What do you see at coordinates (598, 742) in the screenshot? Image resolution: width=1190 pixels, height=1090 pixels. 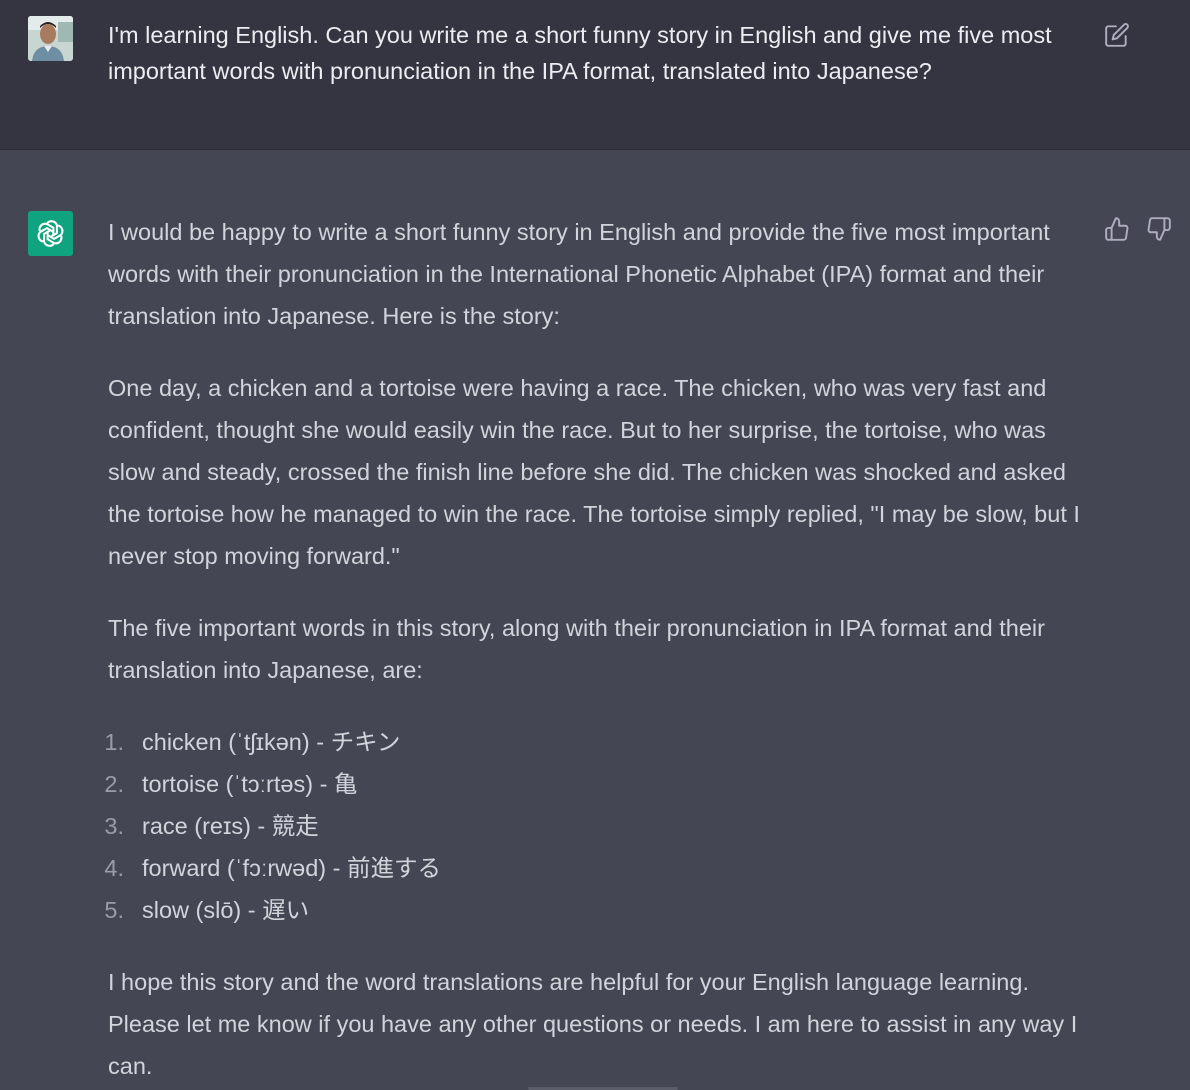 I see `list-item: 1. chicken (ˈtʃɪkən) - チキン` at bounding box center [598, 742].